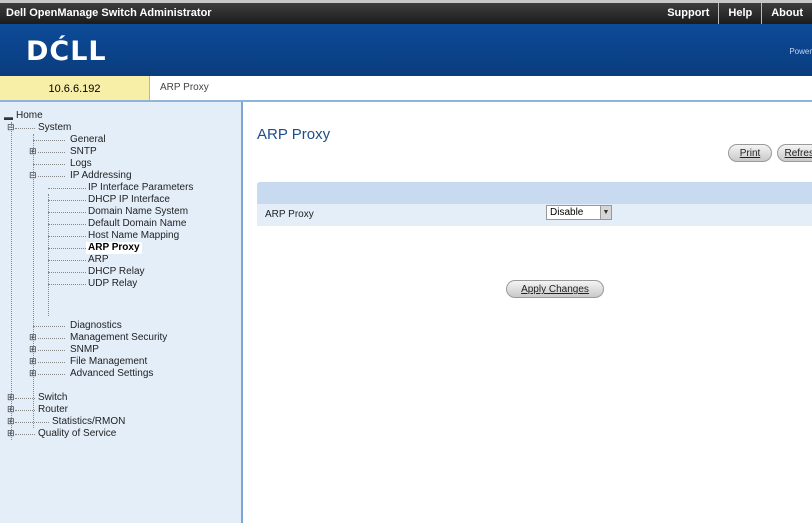 The width and height of the screenshot is (812, 523). Describe the element at coordinates (112, 284) in the screenshot. I see `tree-item-udp-relay: UDP Relay` at that location.